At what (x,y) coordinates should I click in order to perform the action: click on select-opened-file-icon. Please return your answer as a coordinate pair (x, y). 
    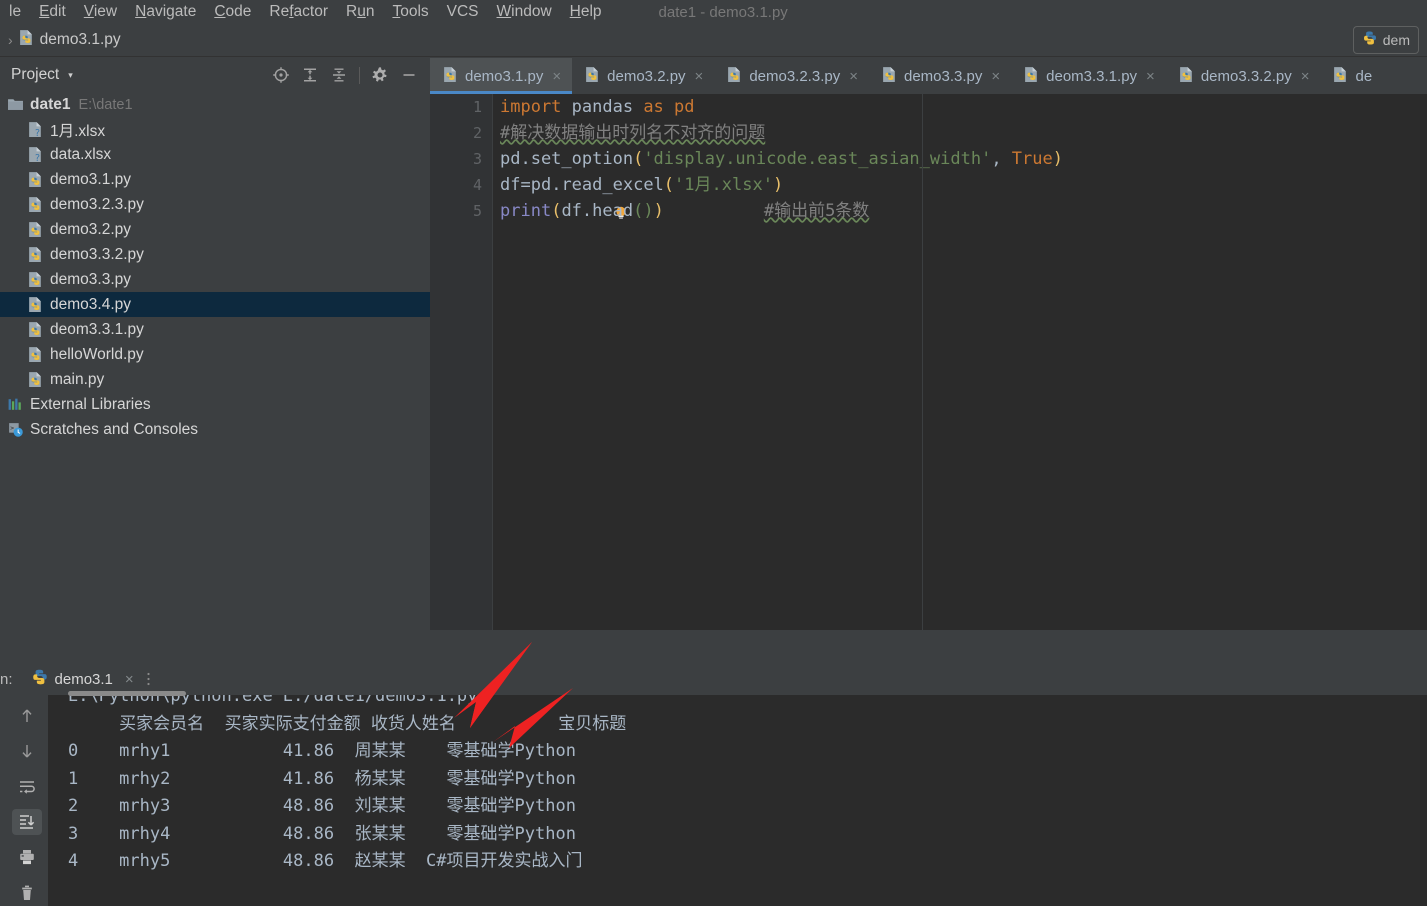
    Looking at the image, I should click on (281, 75).